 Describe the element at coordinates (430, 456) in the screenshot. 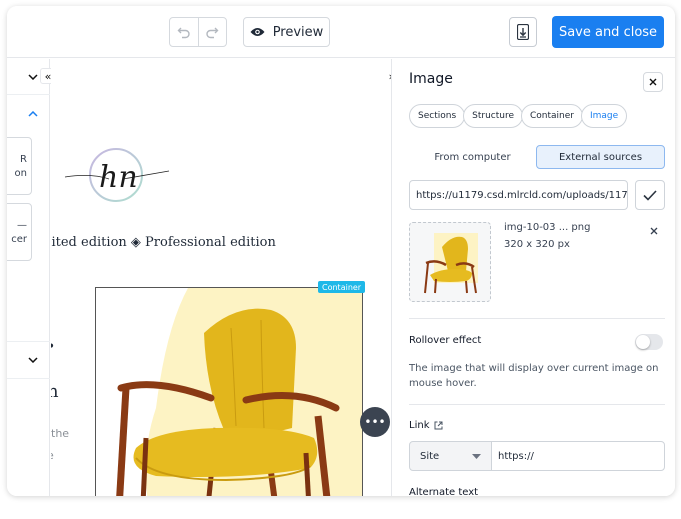

I see `link-type-value: Site` at that location.